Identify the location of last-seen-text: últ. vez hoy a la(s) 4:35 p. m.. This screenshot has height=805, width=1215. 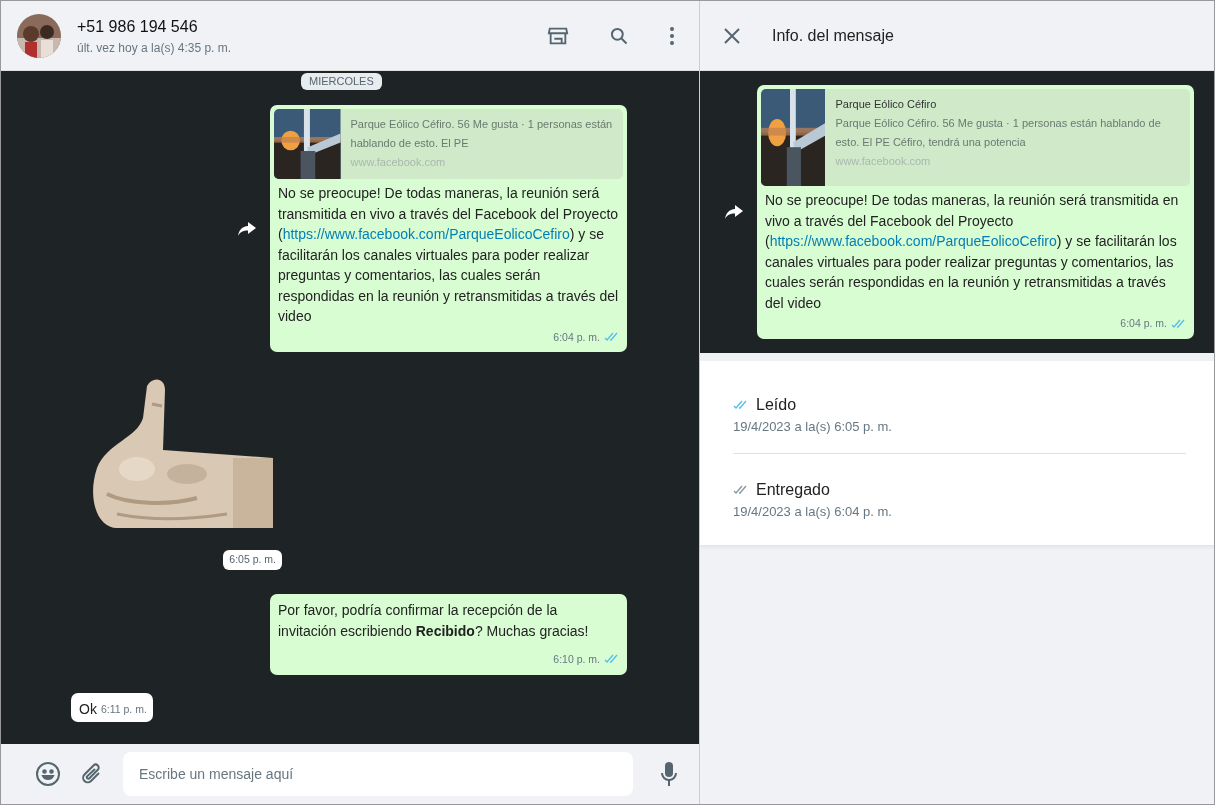
(155, 48).